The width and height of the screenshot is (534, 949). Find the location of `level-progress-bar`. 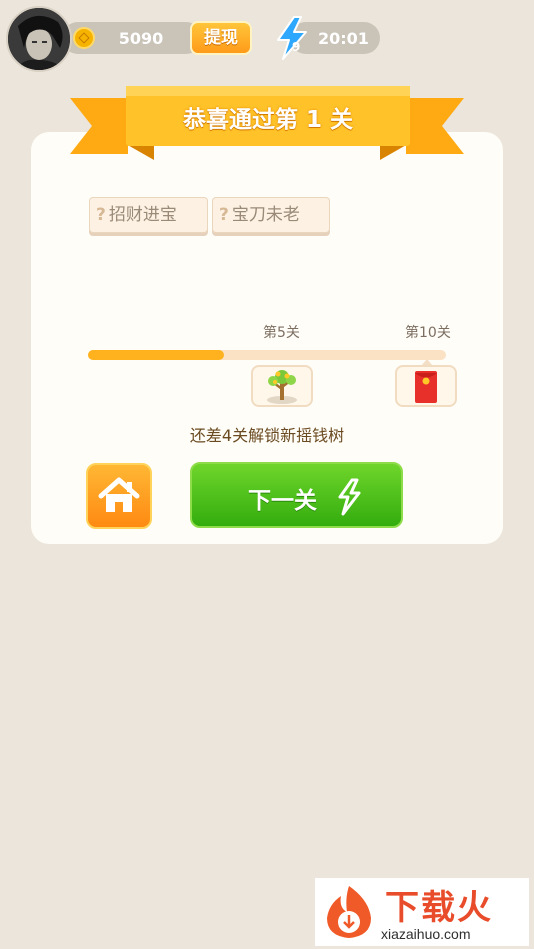

level-progress-bar is located at coordinates (267, 355).